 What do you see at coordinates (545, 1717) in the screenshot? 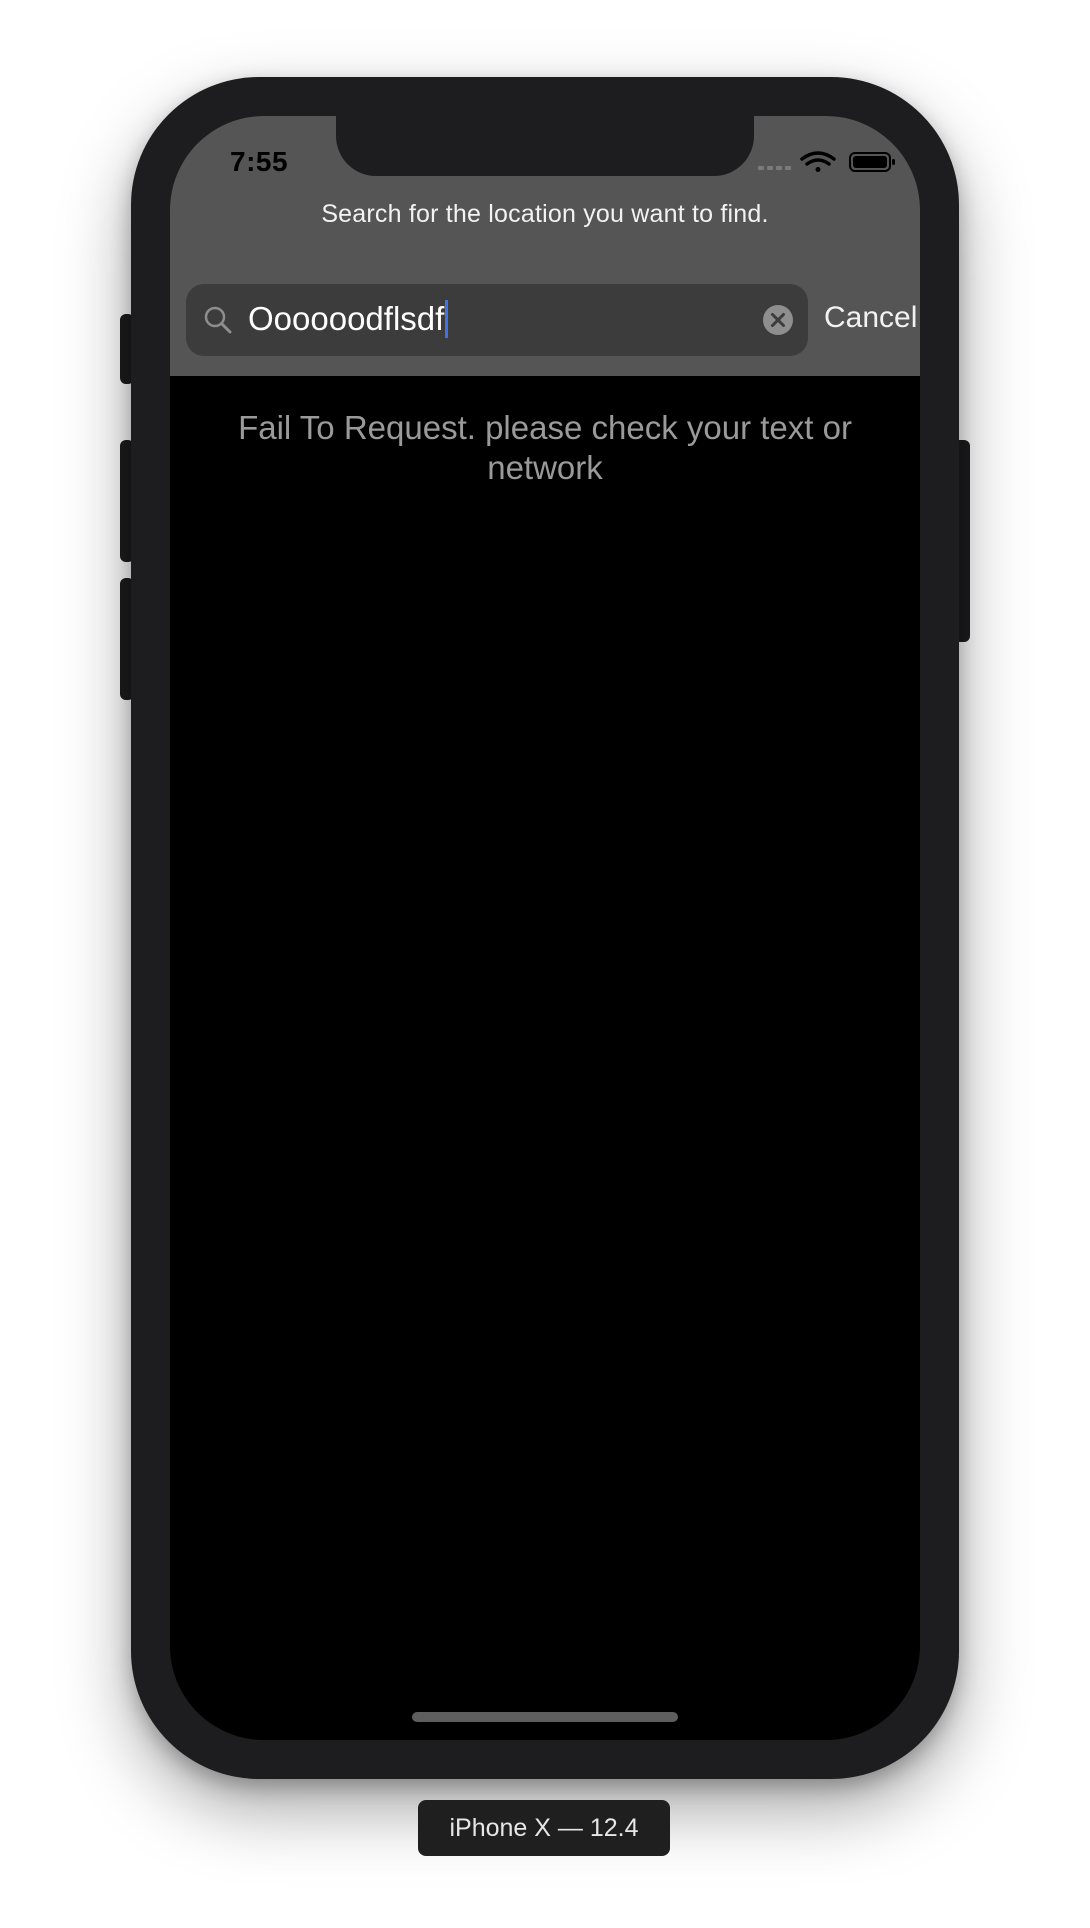
I see `home-indicator` at bounding box center [545, 1717].